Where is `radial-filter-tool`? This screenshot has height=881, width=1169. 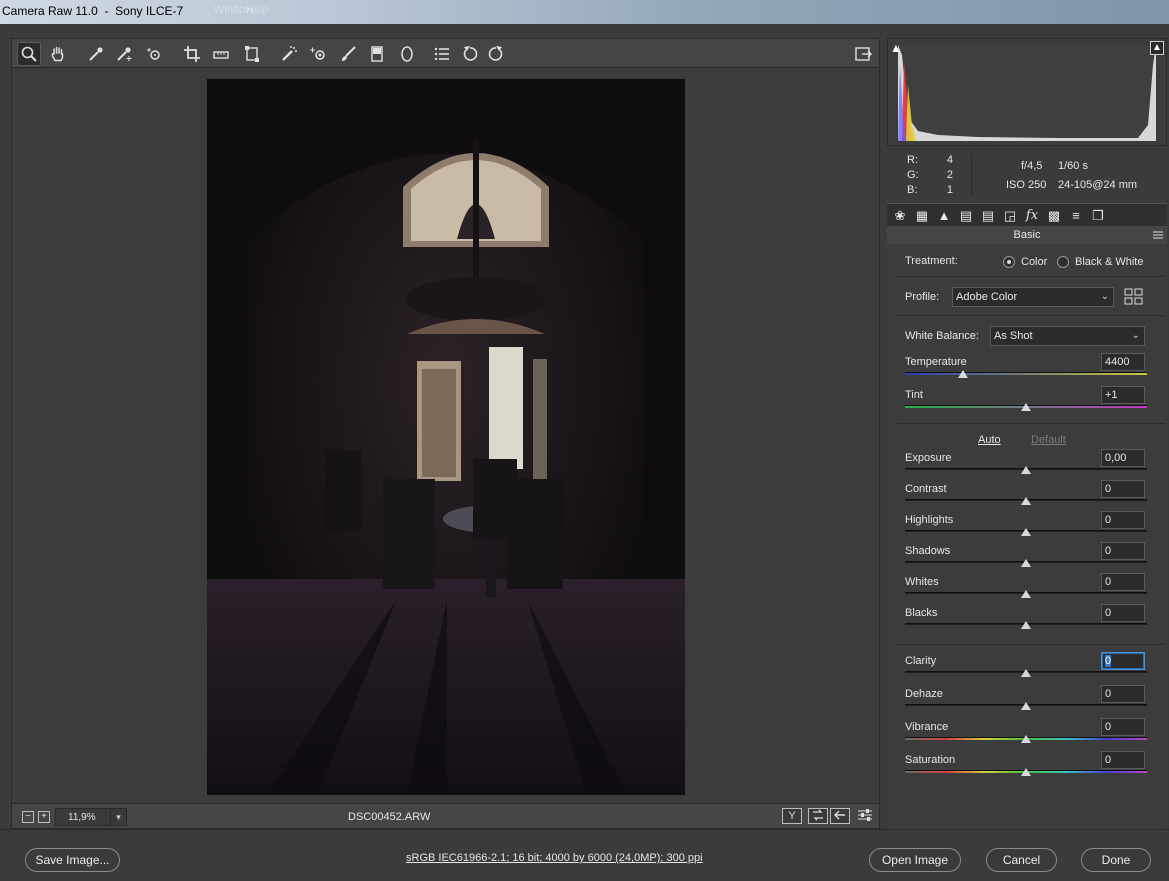
radial-filter-tool is located at coordinates (407, 54).